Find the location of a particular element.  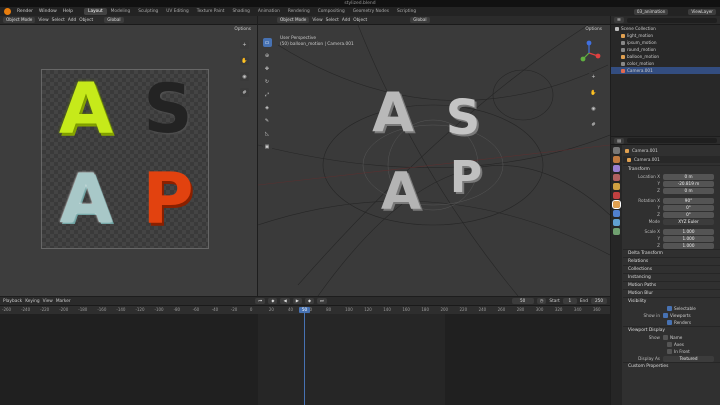

scale-z-field: 1.000 is located at coordinates (688, 245).